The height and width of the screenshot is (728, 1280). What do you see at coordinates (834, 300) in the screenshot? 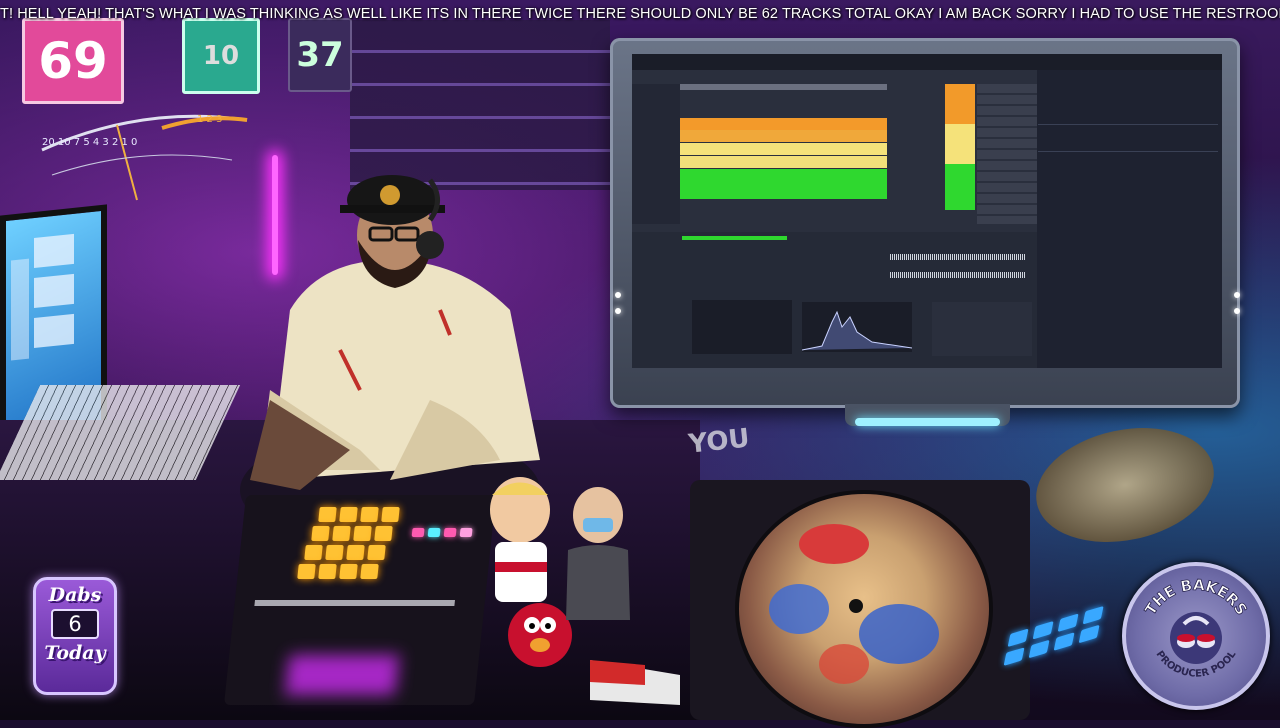
I see `detail-view` at bounding box center [834, 300].